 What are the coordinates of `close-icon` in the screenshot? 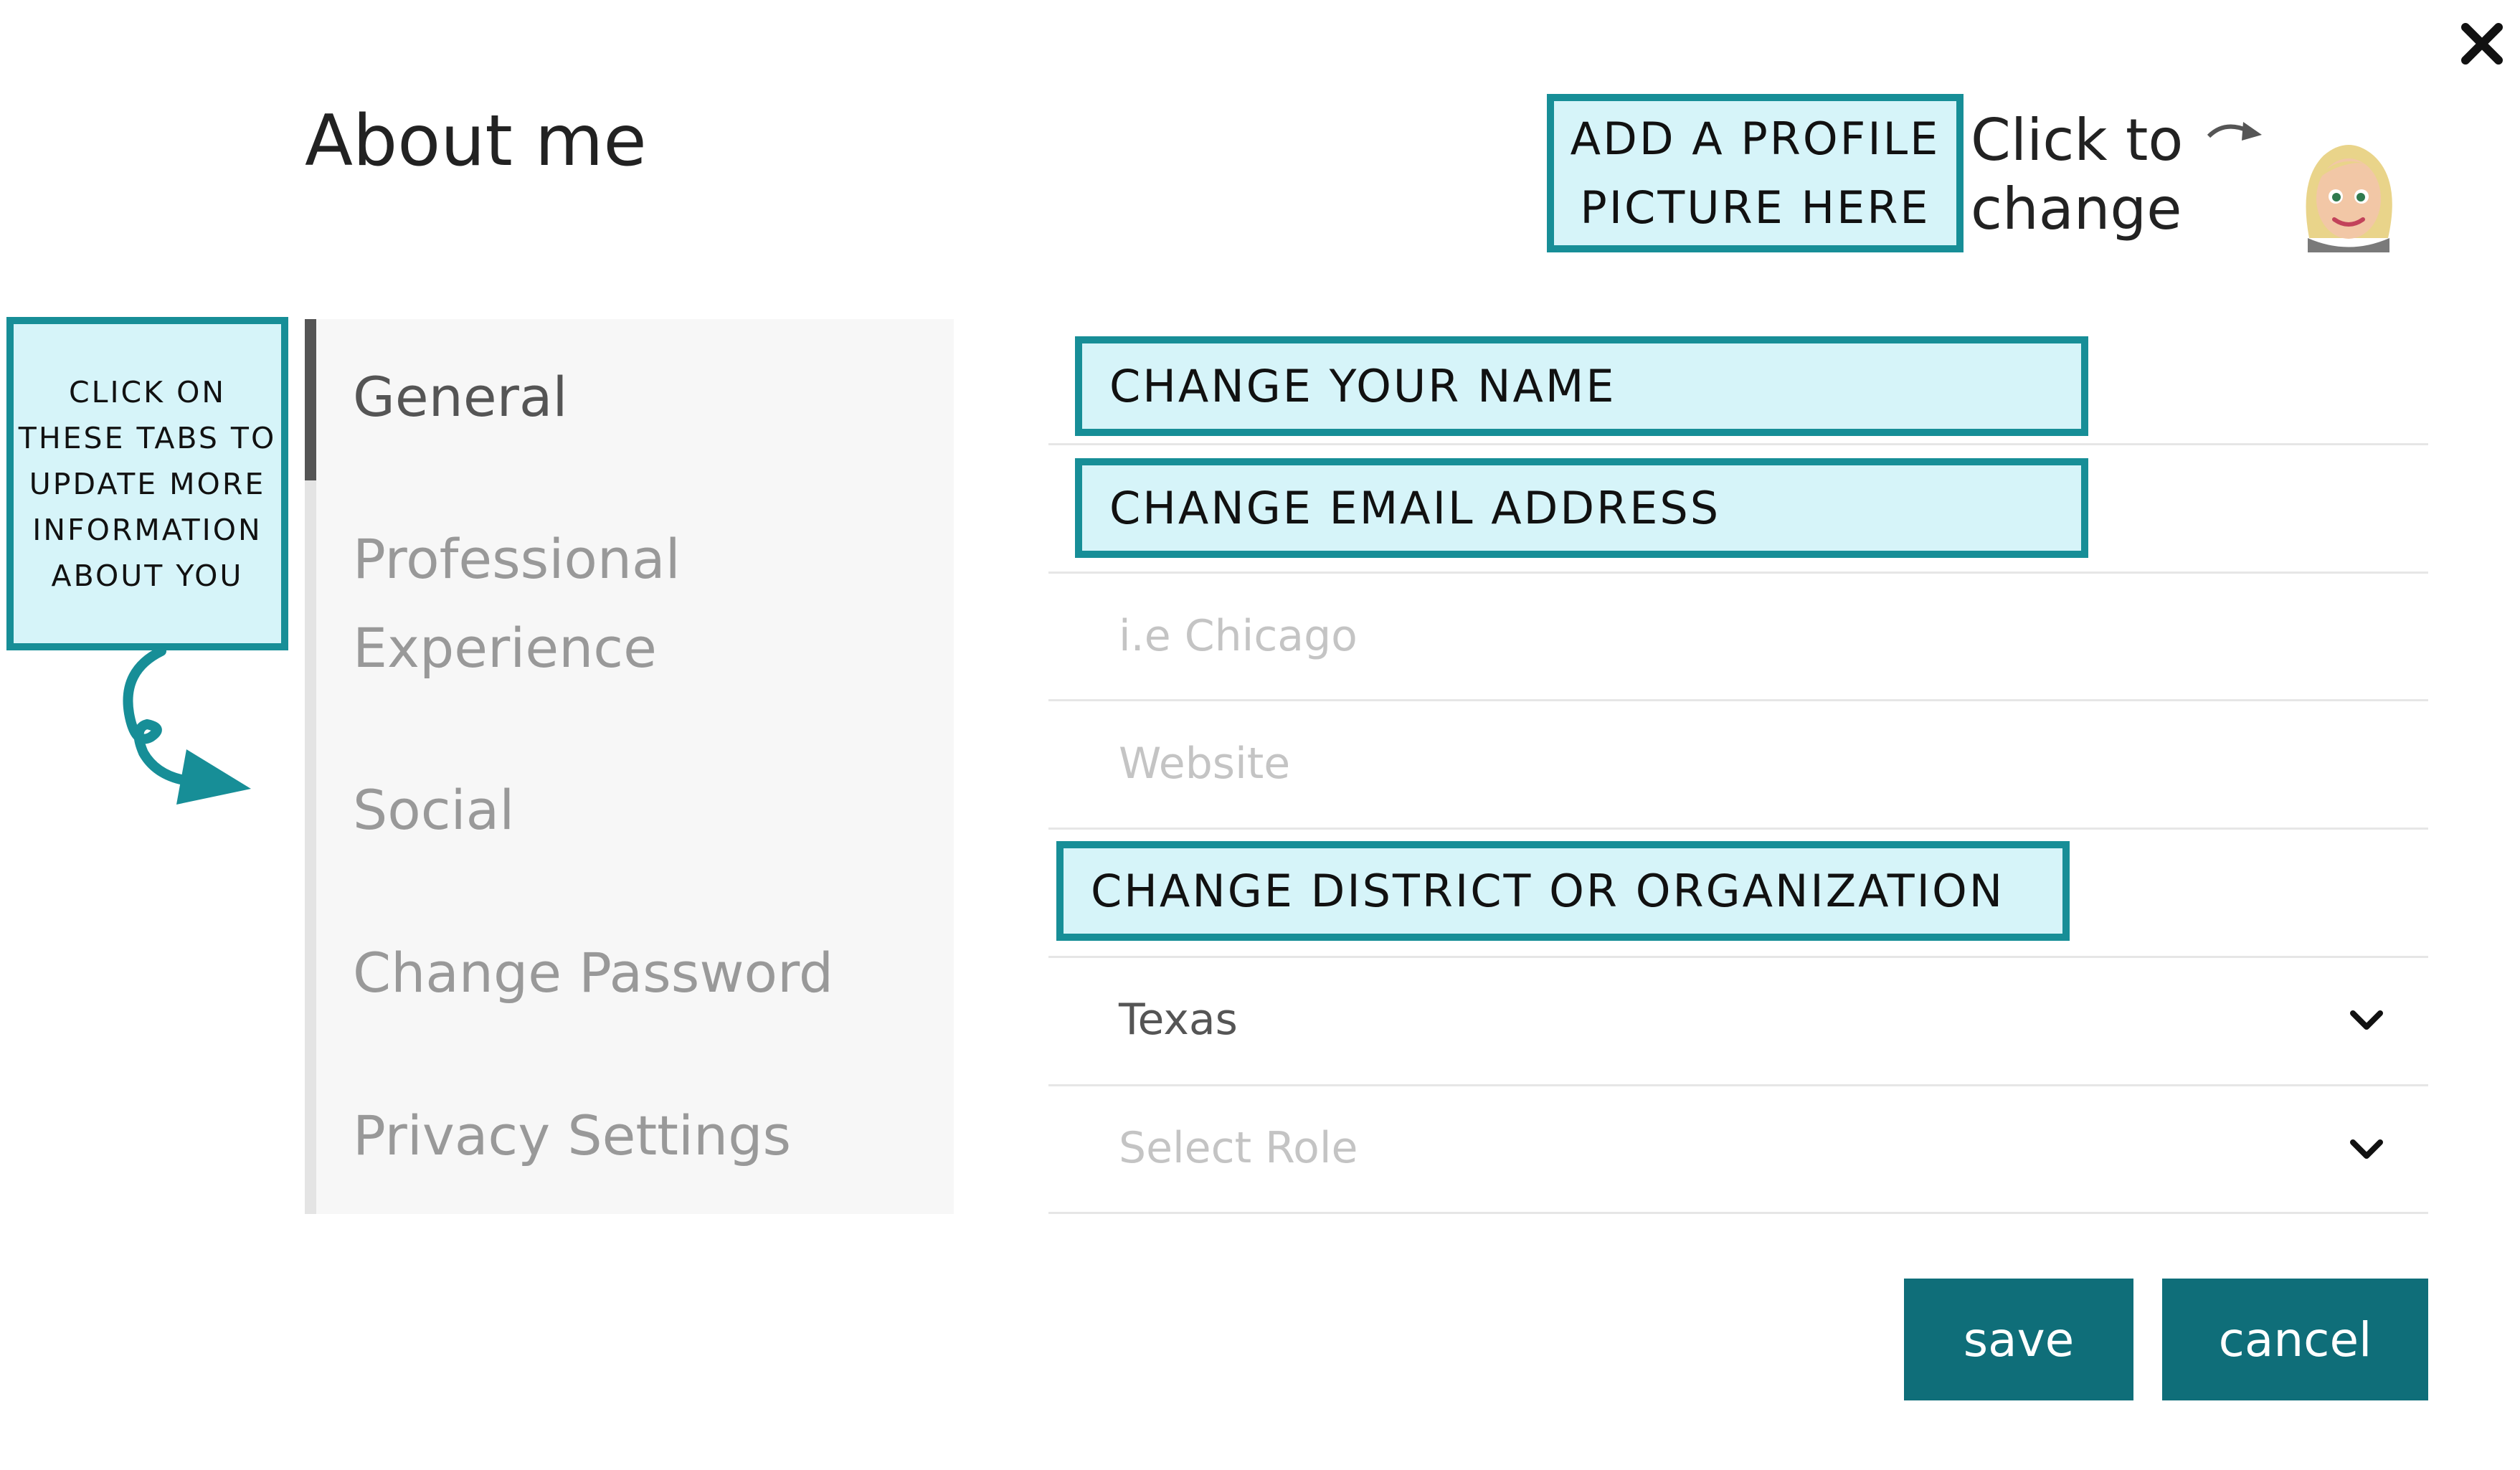 It's located at (2482, 44).